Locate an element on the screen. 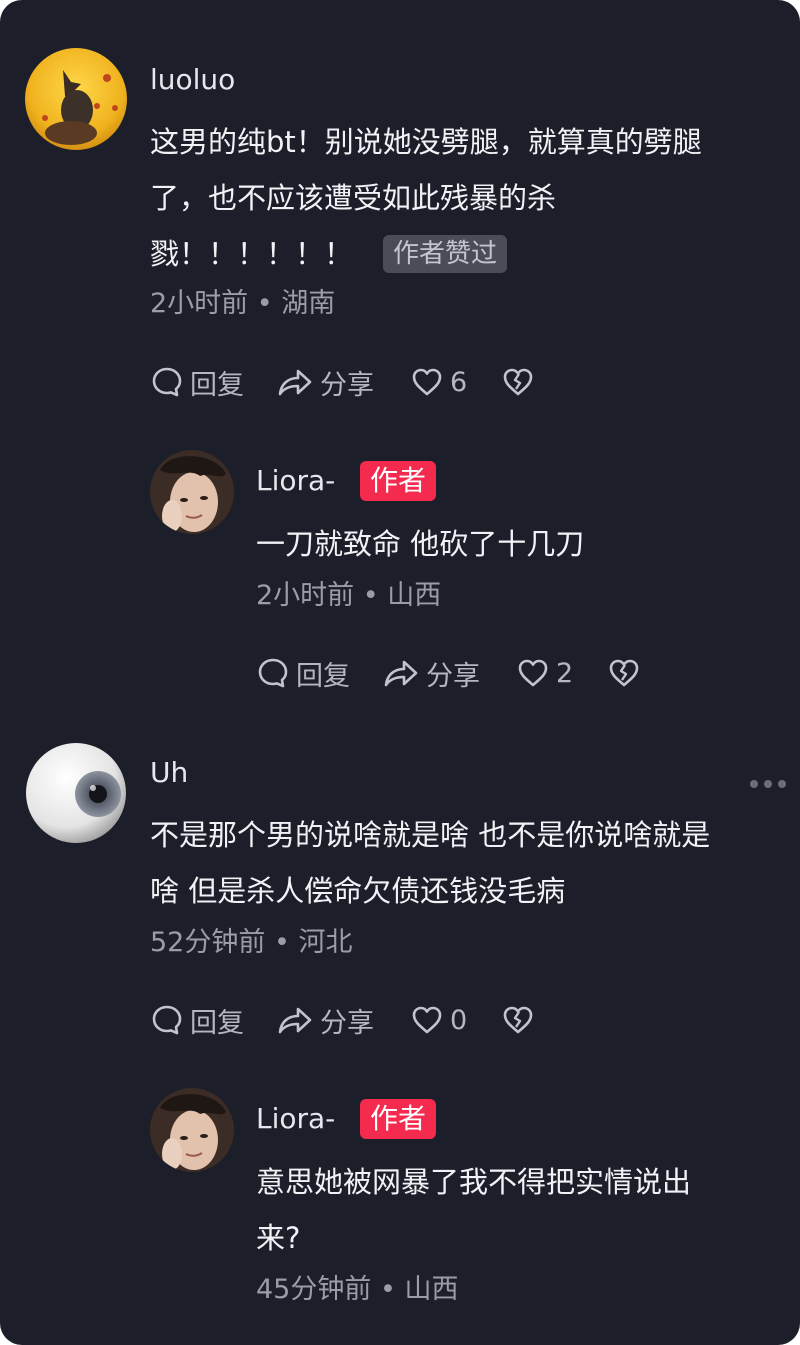 The height and width of the screenshot is (1345, 800). comment-text-line: 这男的纯bt！别说她没劈腿，就算真的劈腿 is located at coordinates (426, 142).